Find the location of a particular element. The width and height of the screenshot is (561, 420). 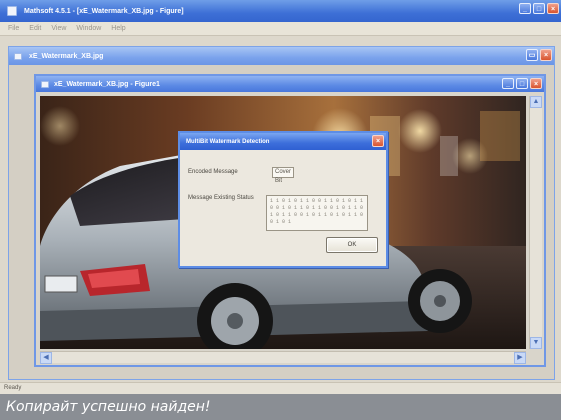

document-icon is located at coordinates (18, 56).